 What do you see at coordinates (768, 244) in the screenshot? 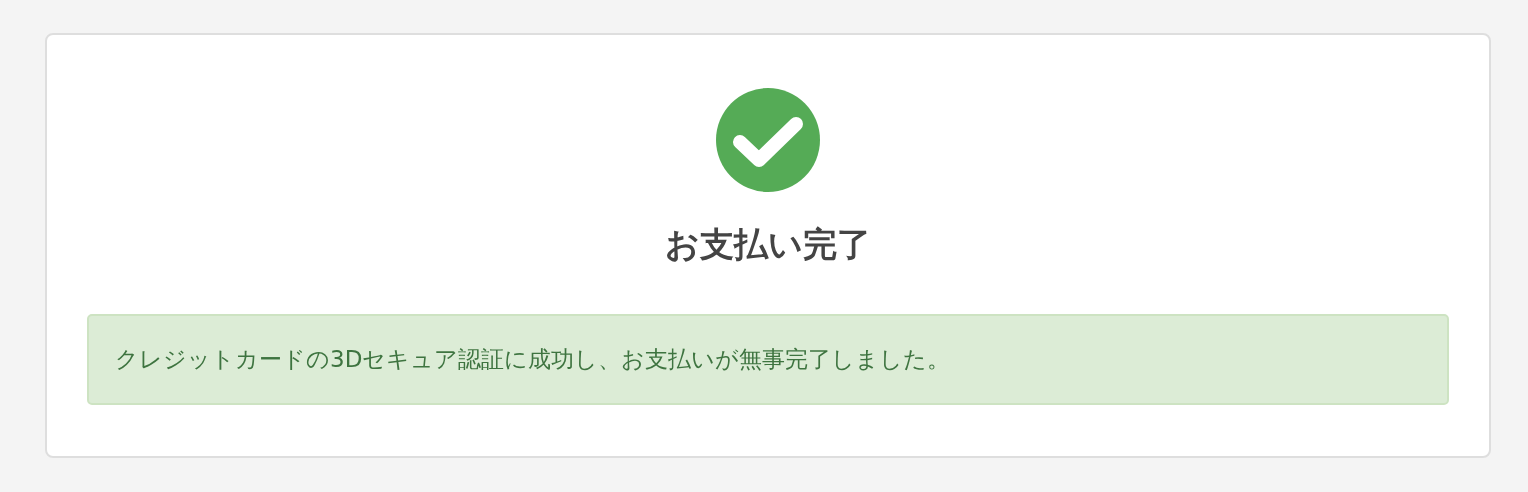
I see `page-title: お支払い完了` at bounding box center [768, 244].